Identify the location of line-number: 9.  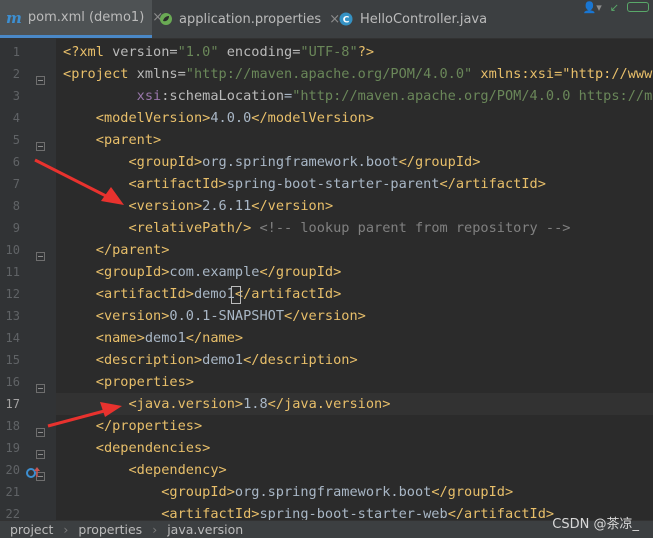
(16, 228).